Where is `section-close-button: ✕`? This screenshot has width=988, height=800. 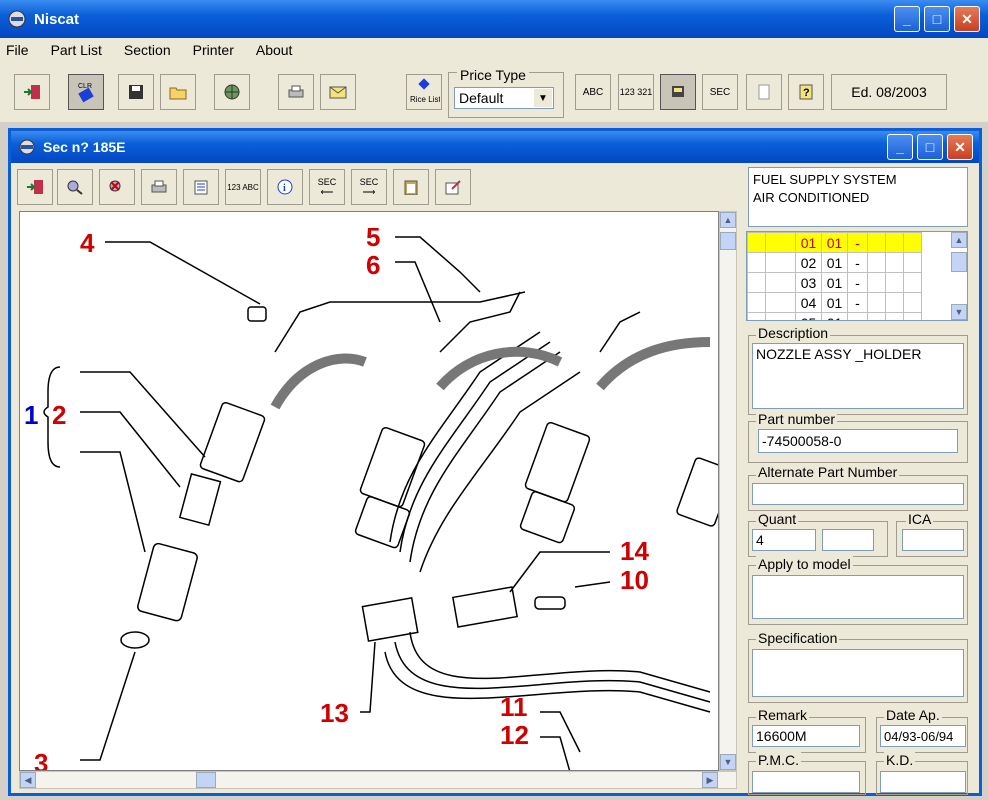 section-close-button: ✕ is located at coordinates (960, 147).